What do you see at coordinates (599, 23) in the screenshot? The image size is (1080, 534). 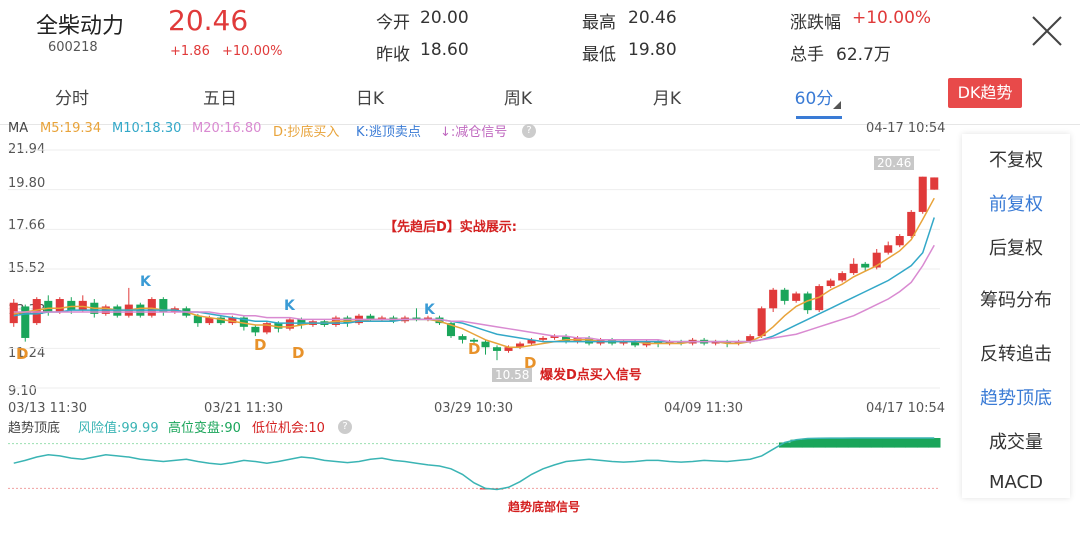 I see `high-label: 最高` at bounding box center [599, 23].